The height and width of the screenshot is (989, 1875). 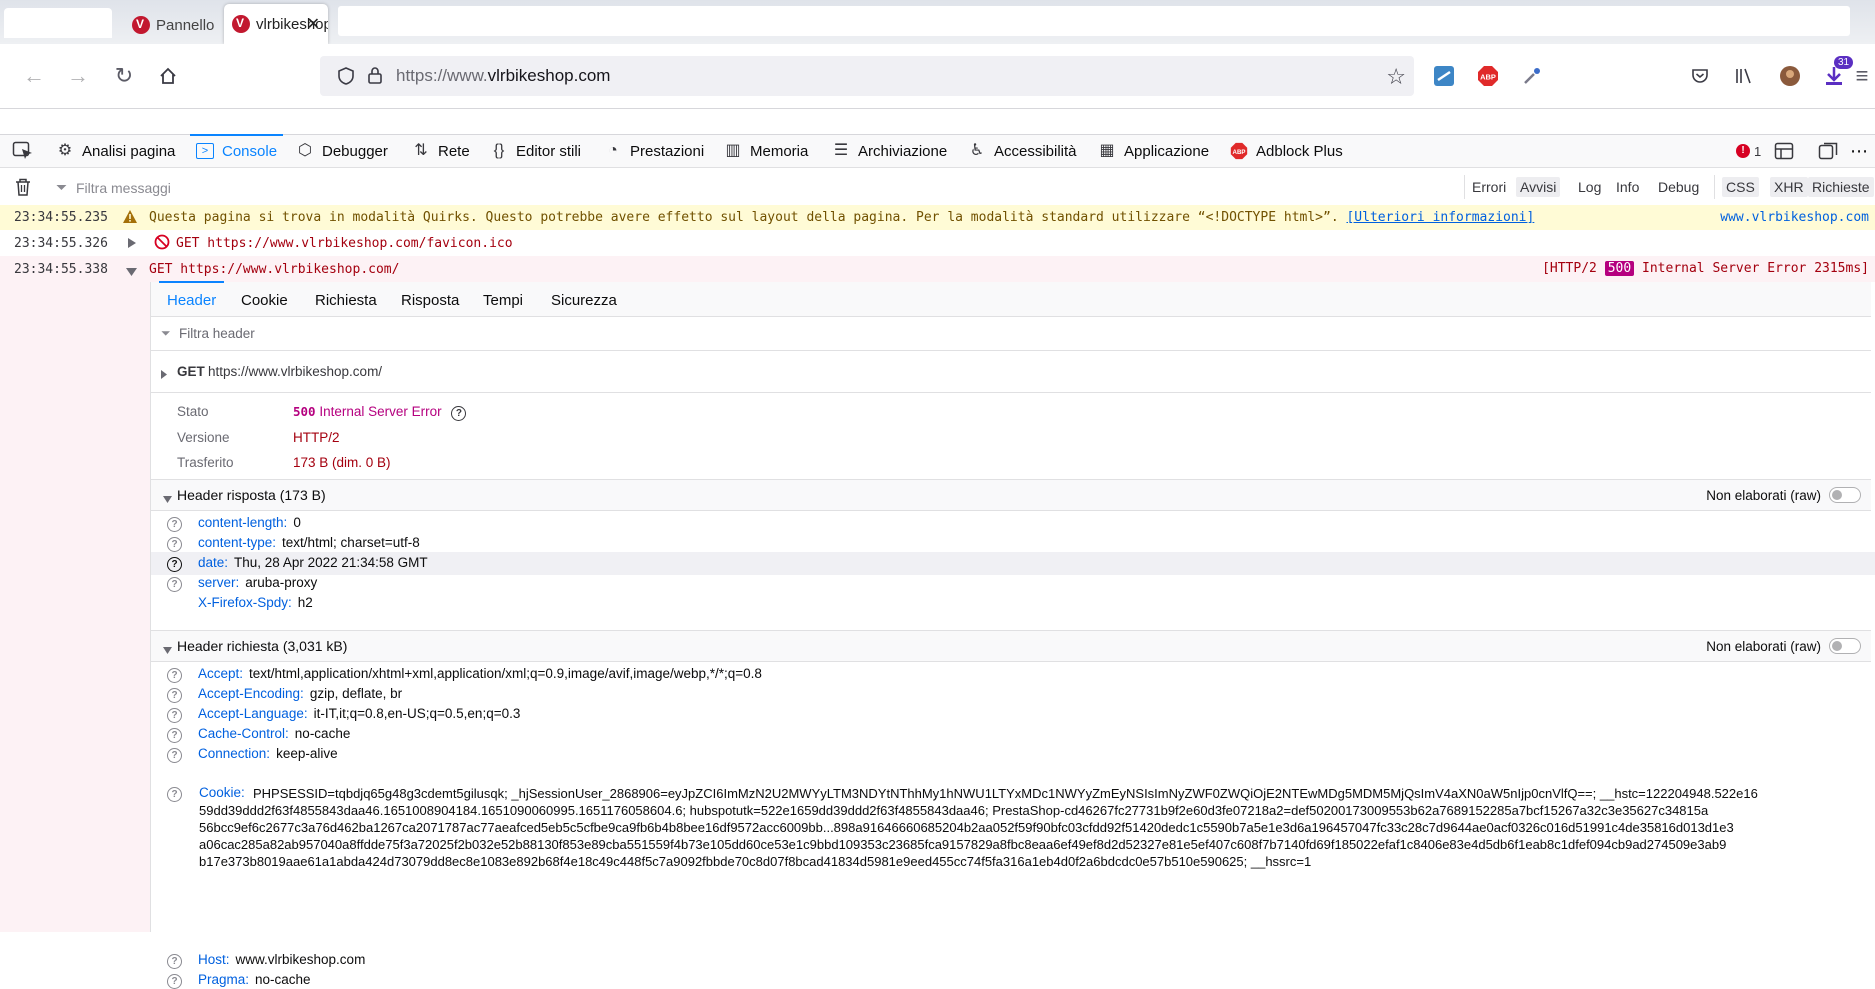 What do you see at coordinates (284, 694) in the screenshot?
I see `header-row: ? Accept-Encoding: gzip, deflate, br` at bounding box center [284, 694].